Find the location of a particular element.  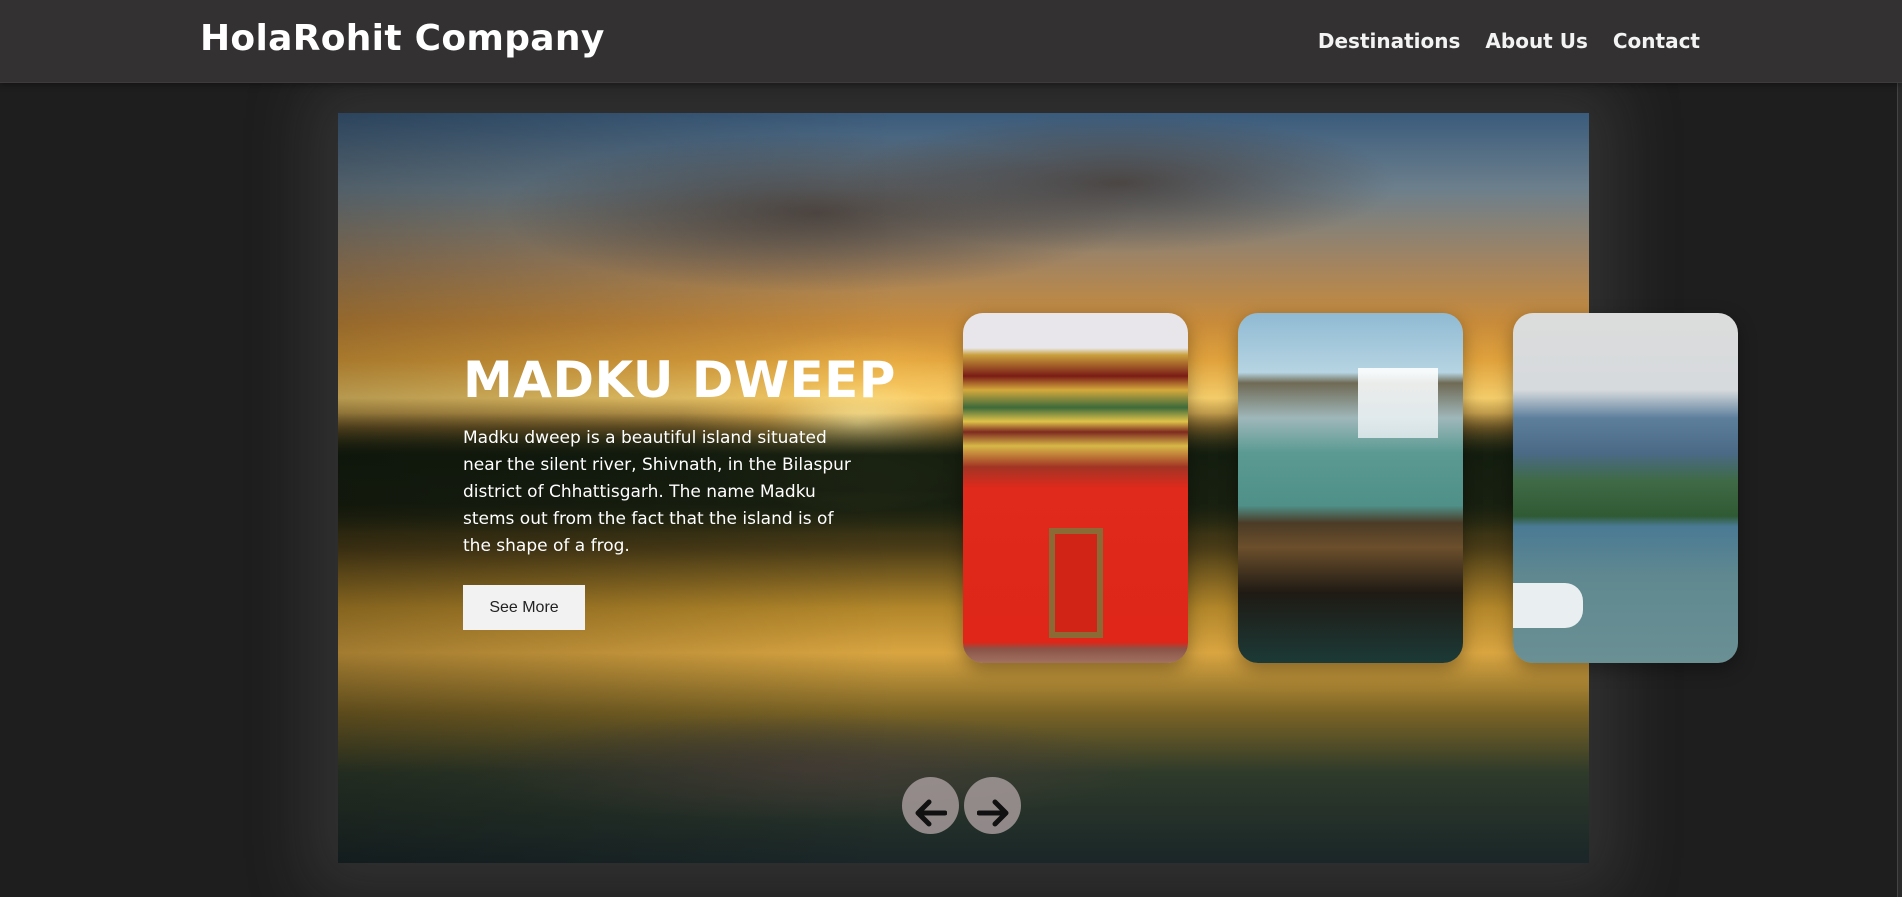

lake-speedboat-image is located at coordinates (1548, 605).